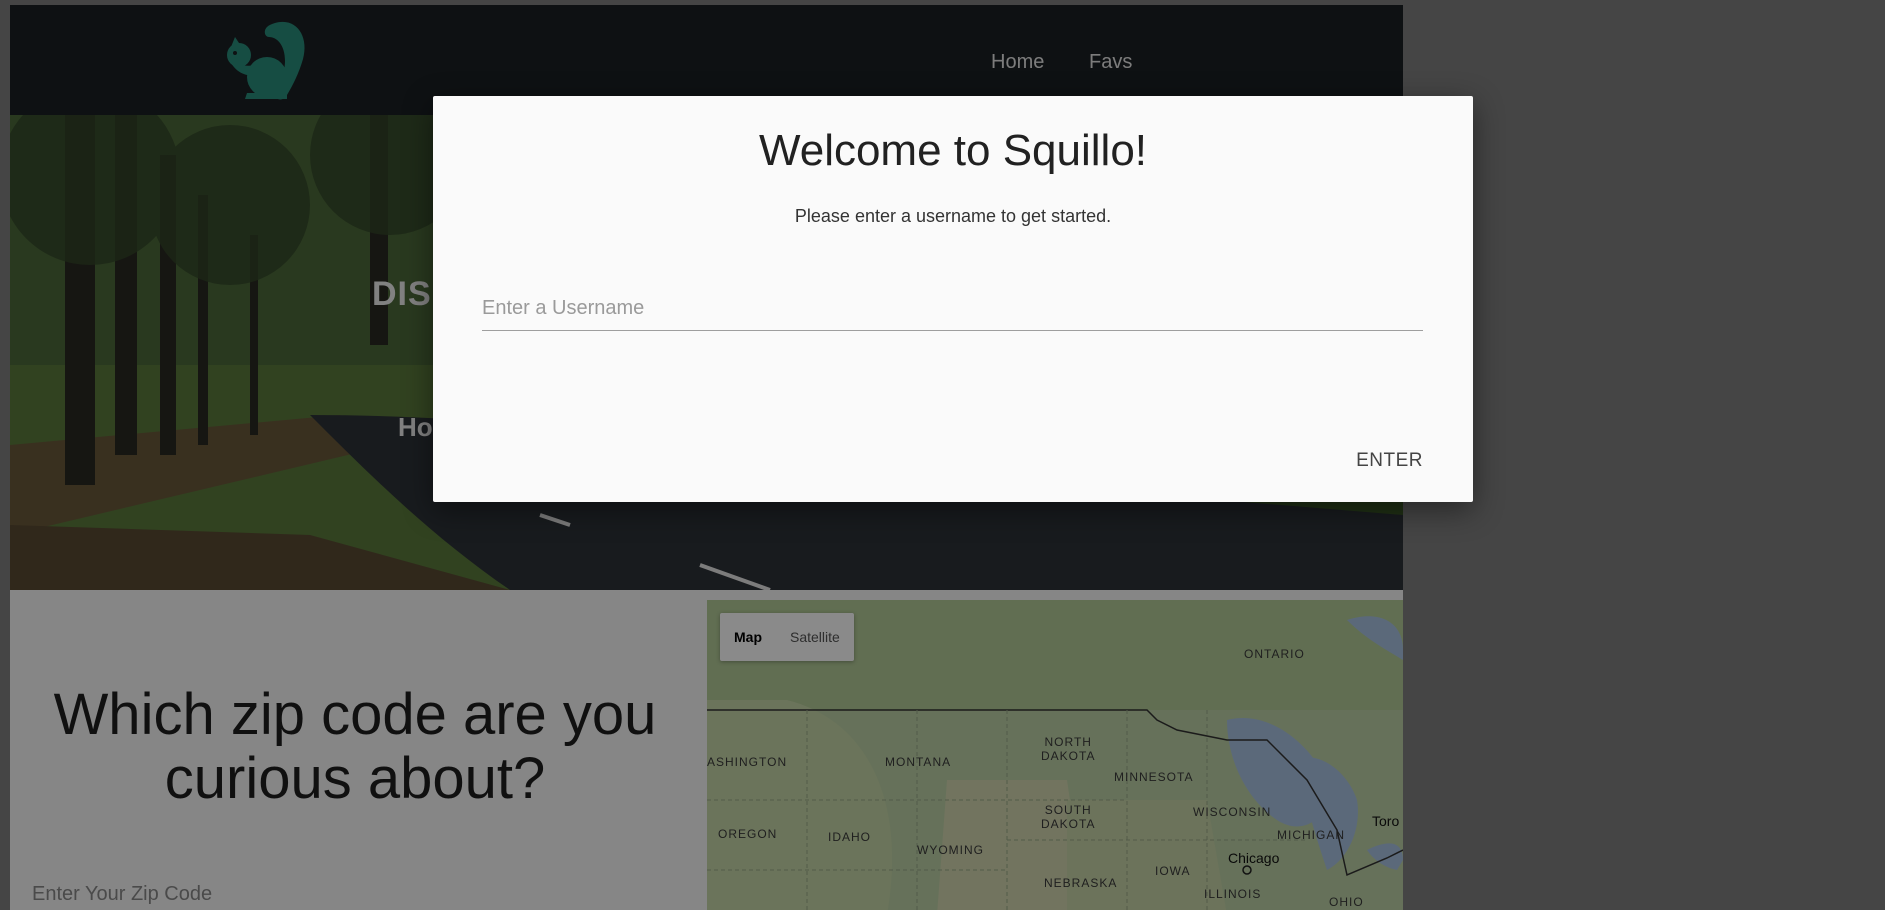 This screenshot has width=1885, height=910. I want to click on dialog-title: Welcome to Squillo!, so click(953, 150).